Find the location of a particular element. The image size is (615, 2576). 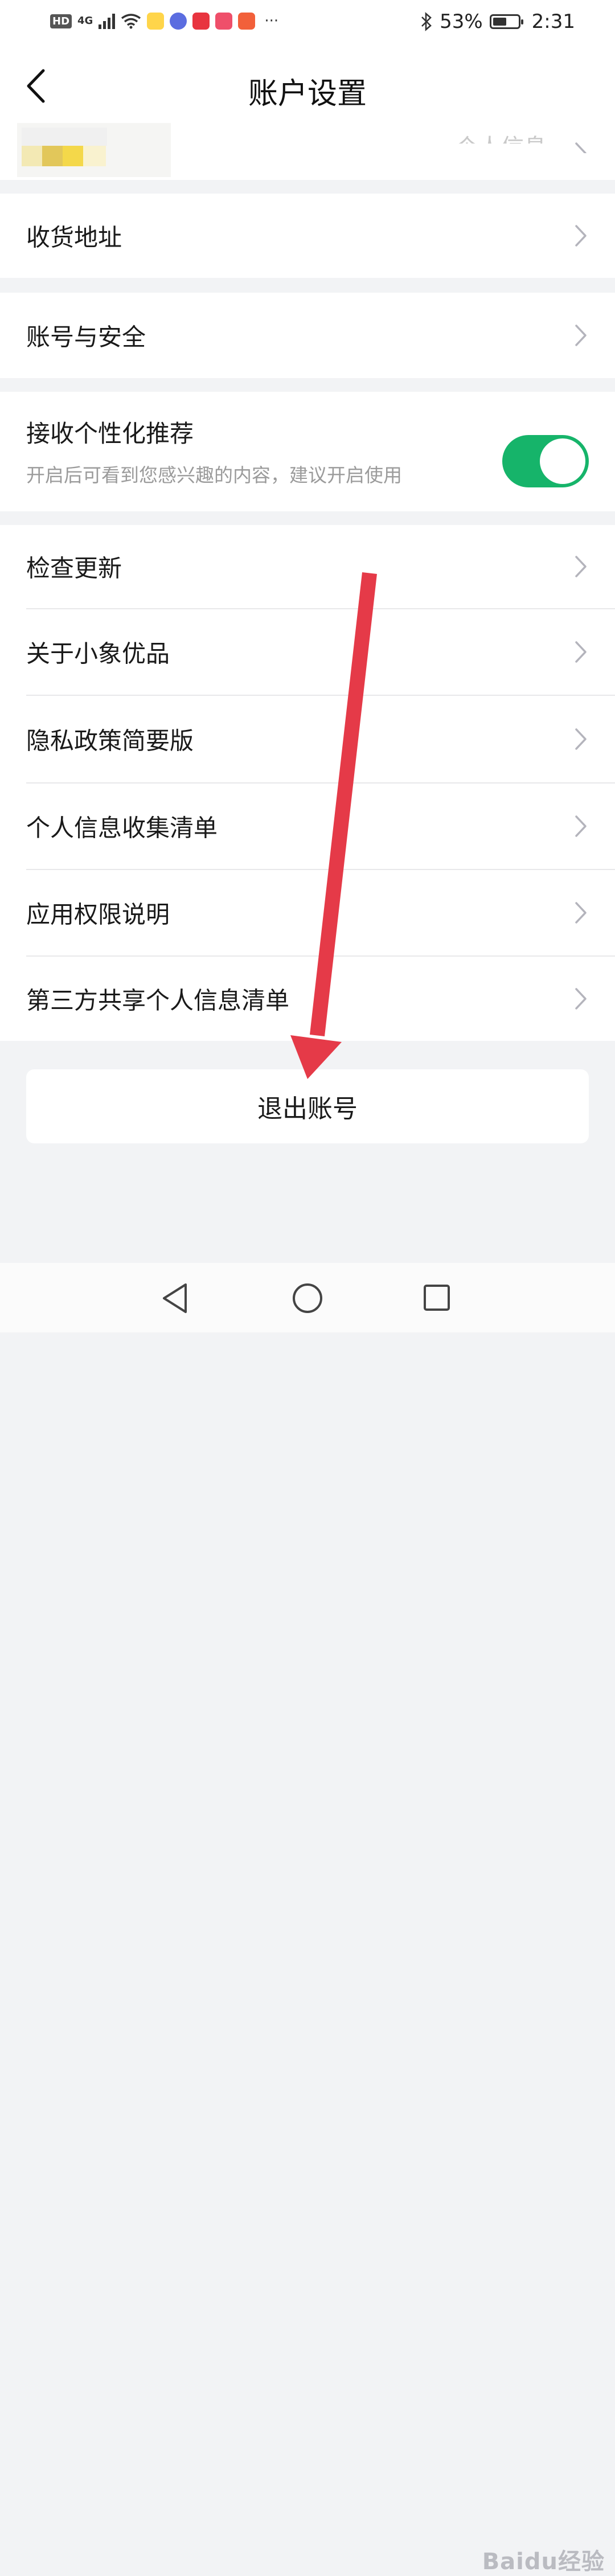

game-app-icon is located at coordinates (224, 21).